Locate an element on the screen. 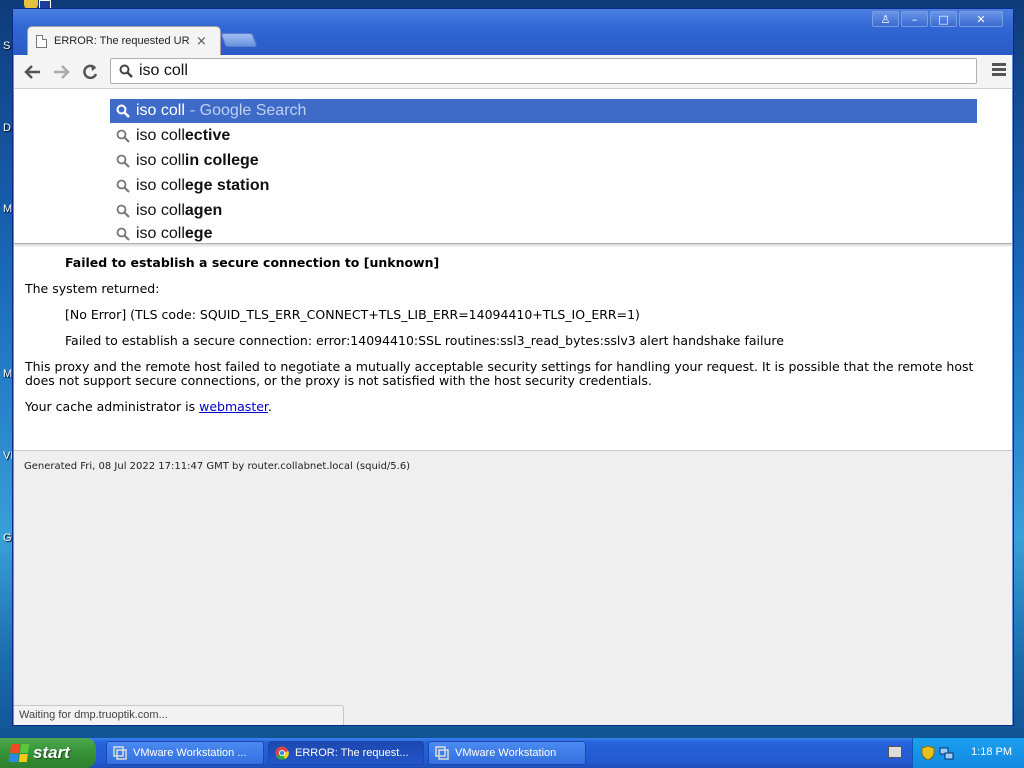 The height and width of the screenshot is (768, 1024). window-controls: ♙ – □ ✕ is located at coordinates (937, 19).